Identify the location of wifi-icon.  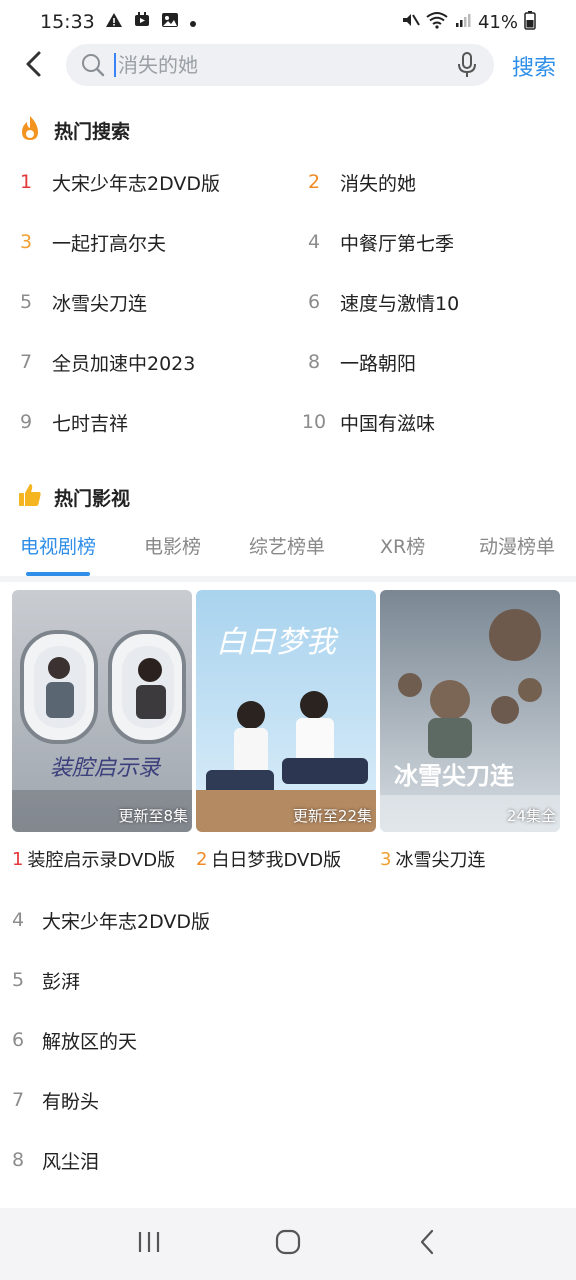
(437, 22).